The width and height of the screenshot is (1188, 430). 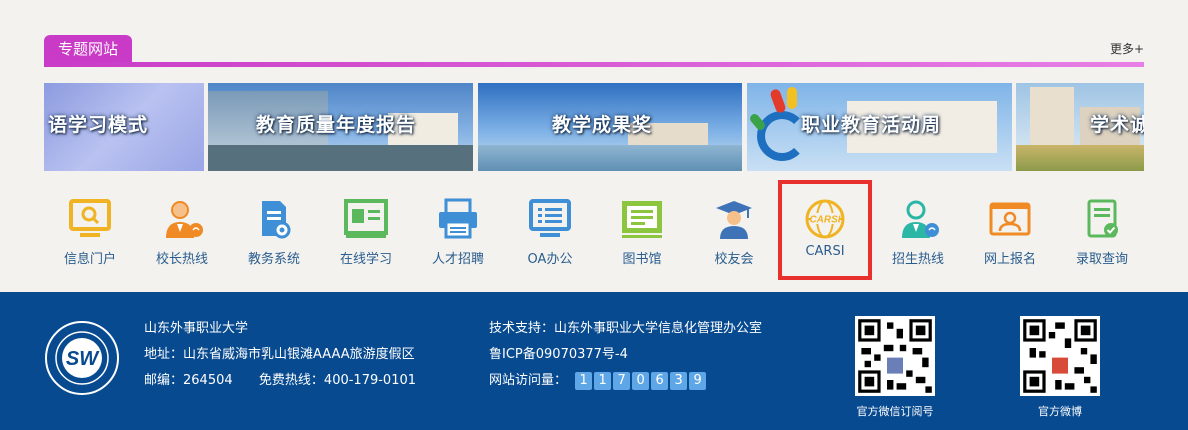 What do you see at coordinates (1101, 259) in the screenshot?
I see `quick-link-label: 录取查询` at bounding box center [1101, 259].